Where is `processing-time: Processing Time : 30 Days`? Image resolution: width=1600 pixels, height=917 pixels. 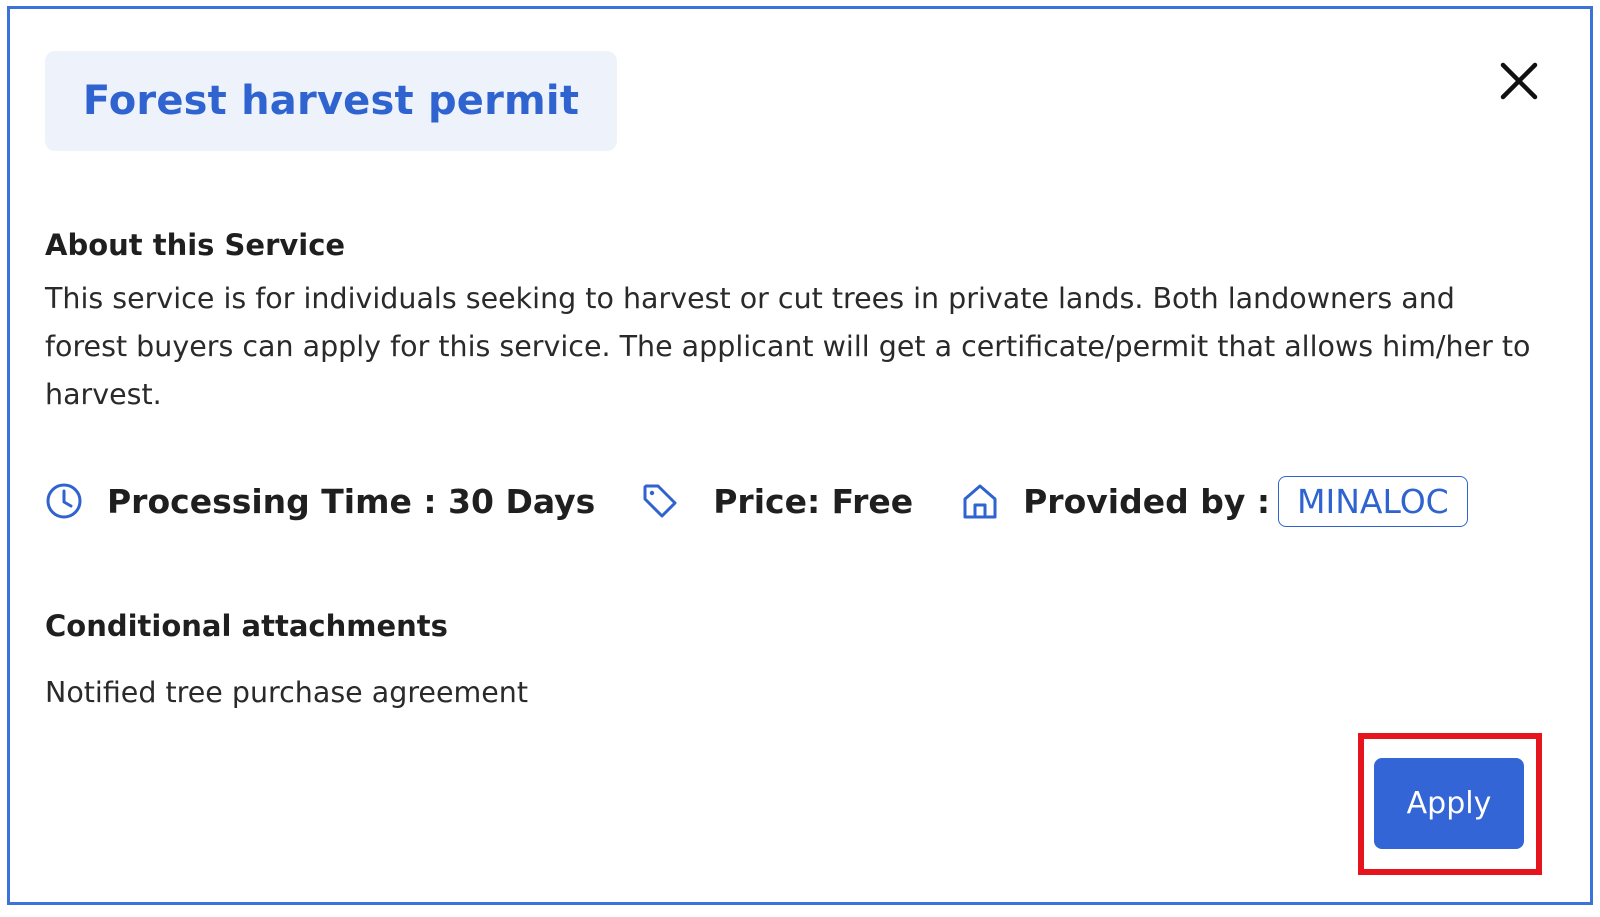
processing-time: Processing Time : 30 Days is located at coordinates (351, 501).